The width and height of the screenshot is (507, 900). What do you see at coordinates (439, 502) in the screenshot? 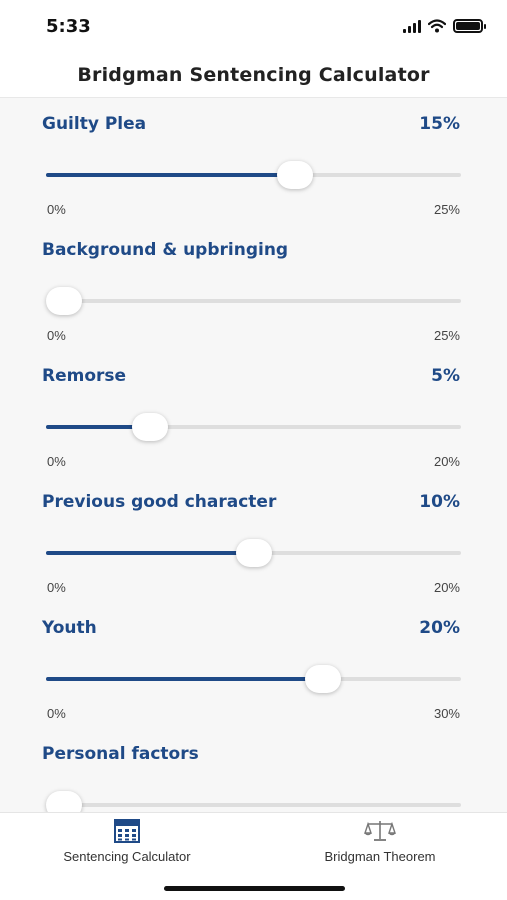
I see `factor-value: 10%` at bounding box center [439, 502].